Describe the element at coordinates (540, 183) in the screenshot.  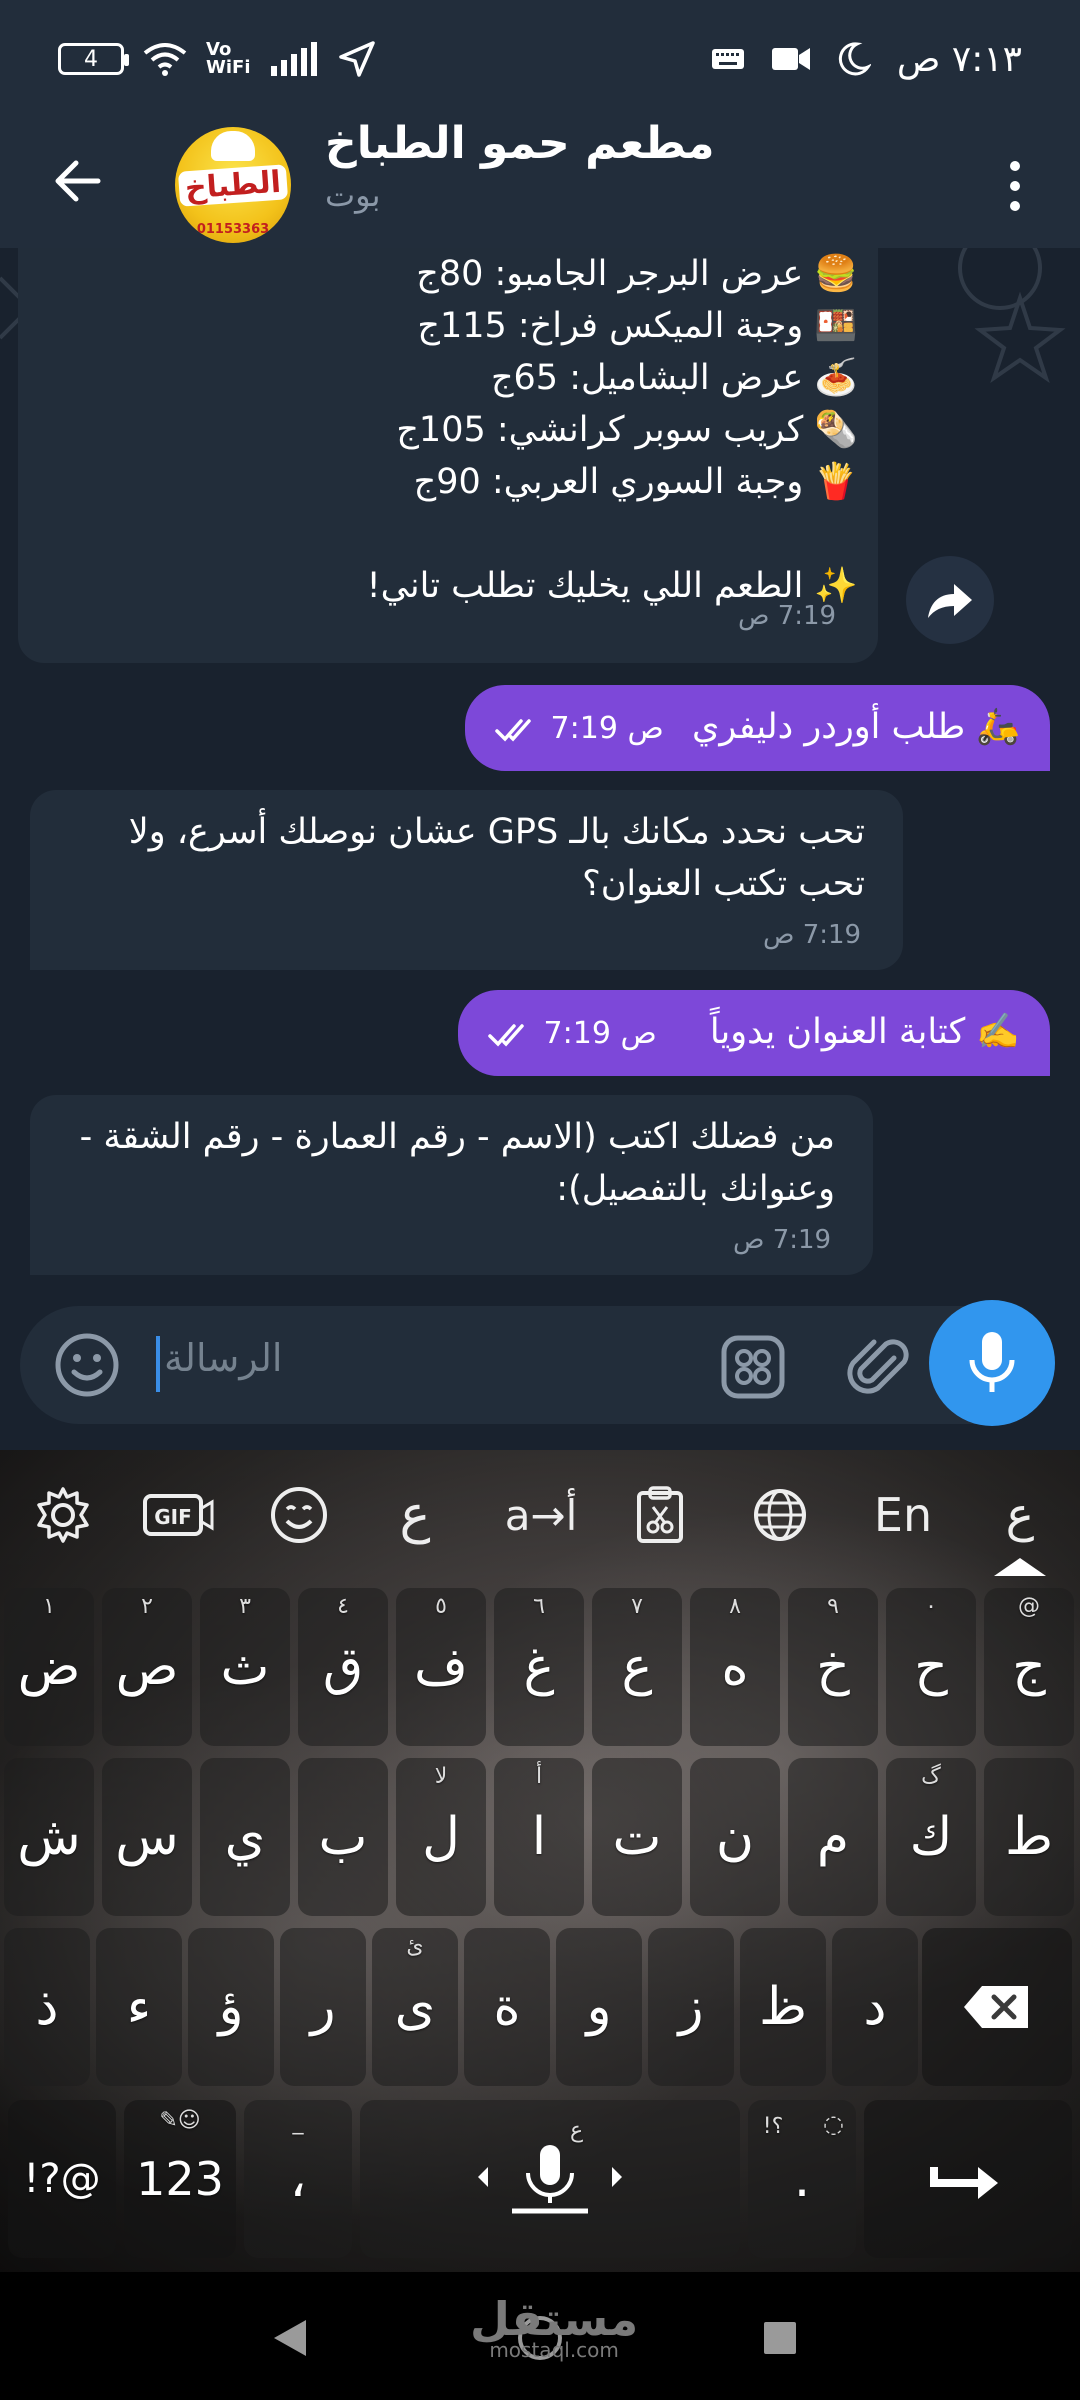
I see `chat-header: الطباخ 01153363 مطعم حمو الطباخ بوت` at that location.